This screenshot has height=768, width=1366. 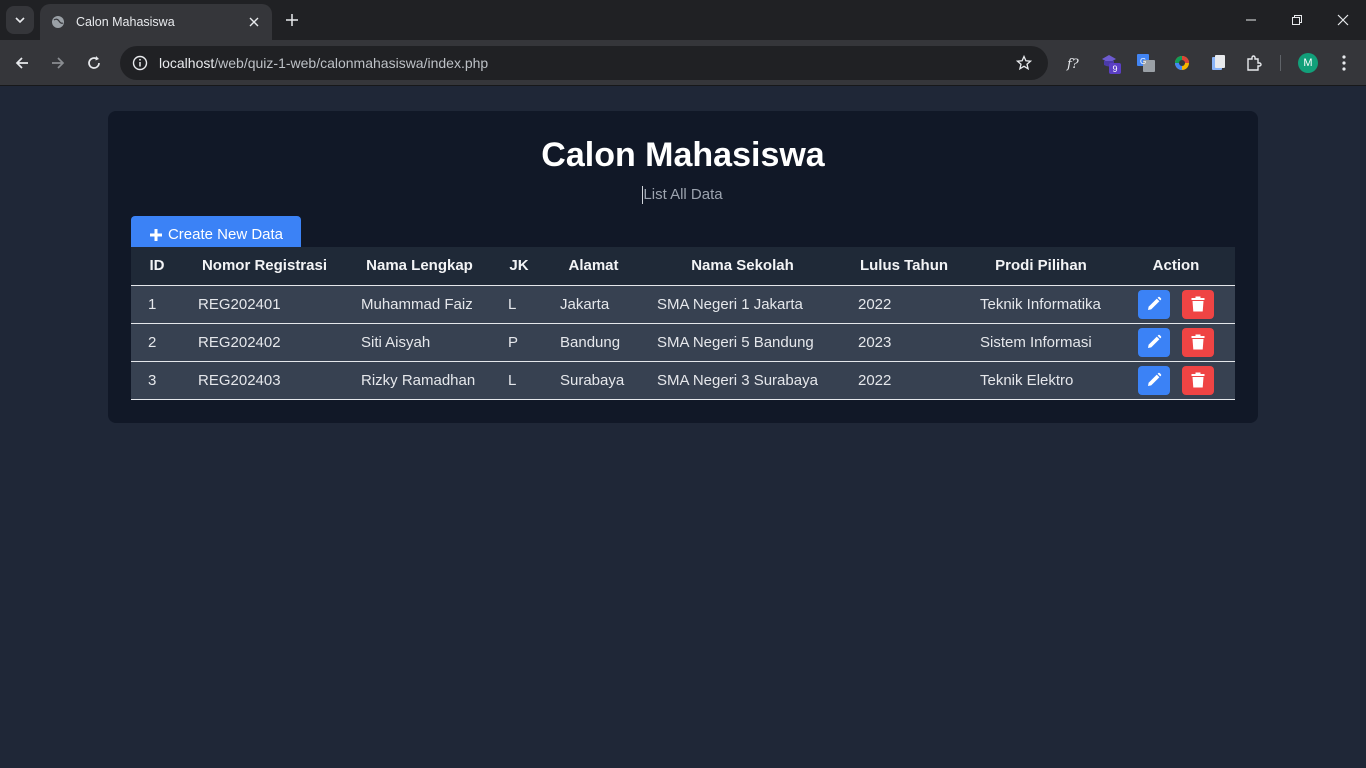 What do you see at coordinates (590, 342) in the screenshot?
I see `cell-alamat: Bandung` at bounding box center [590, 342].